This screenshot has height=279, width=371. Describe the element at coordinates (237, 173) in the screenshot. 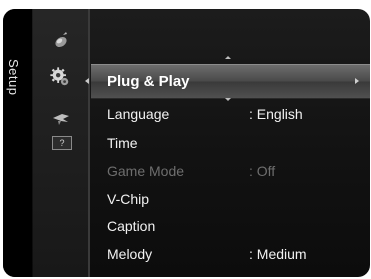

I see `menu-item-game-mode: Game Mode : Off` at that location.